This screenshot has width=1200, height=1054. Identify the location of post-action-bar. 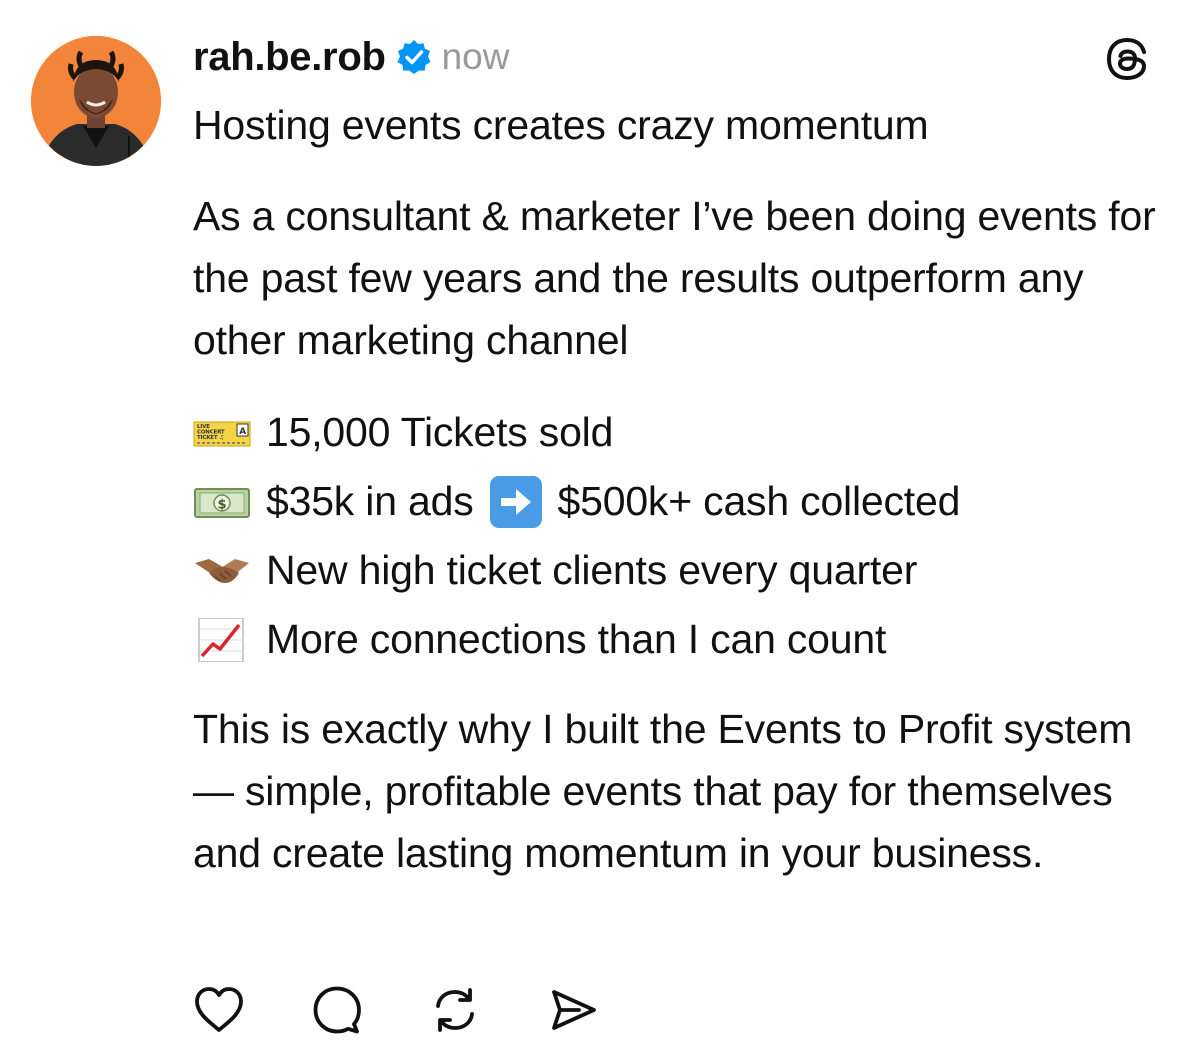
(396, 1010).